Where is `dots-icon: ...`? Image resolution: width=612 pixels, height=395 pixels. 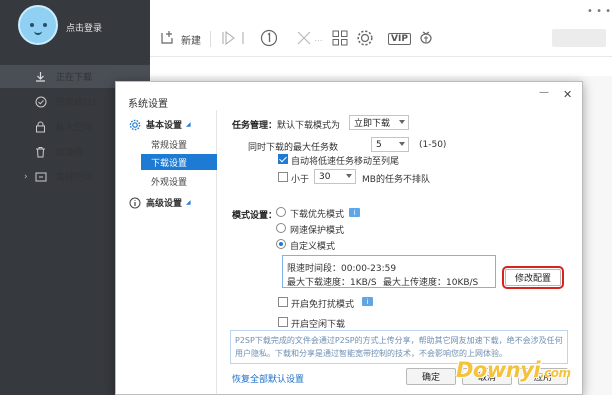 dots-icon: ... is located at coordinates (318, 39).